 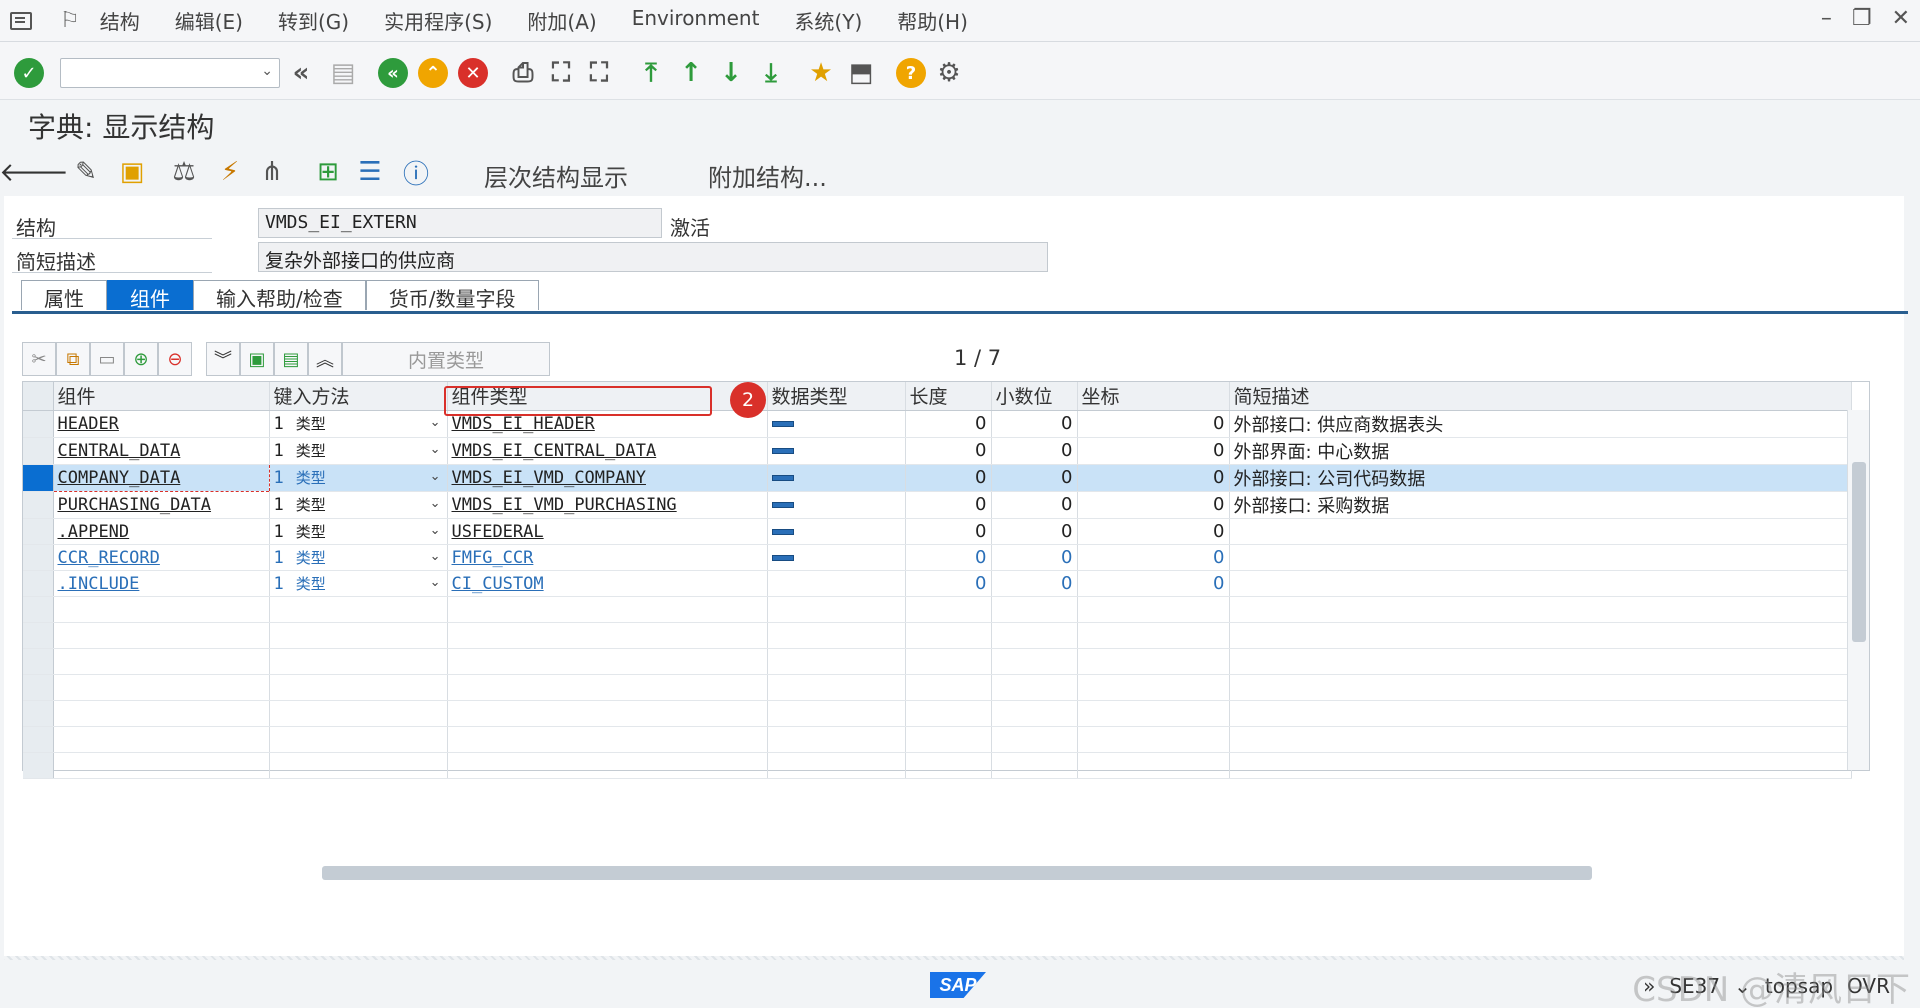 I want to click on back-double-chevron-icon: «, so click(x=301, y=73).